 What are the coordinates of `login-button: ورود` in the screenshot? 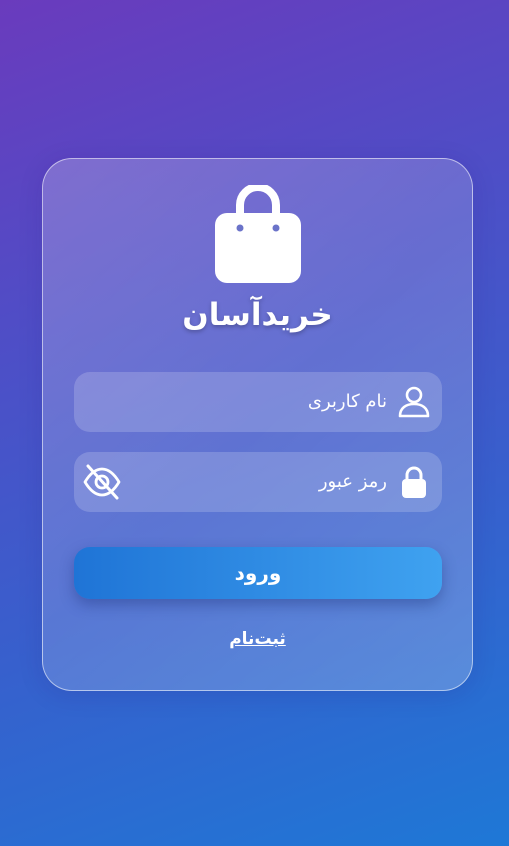 It's located at (258, 573).